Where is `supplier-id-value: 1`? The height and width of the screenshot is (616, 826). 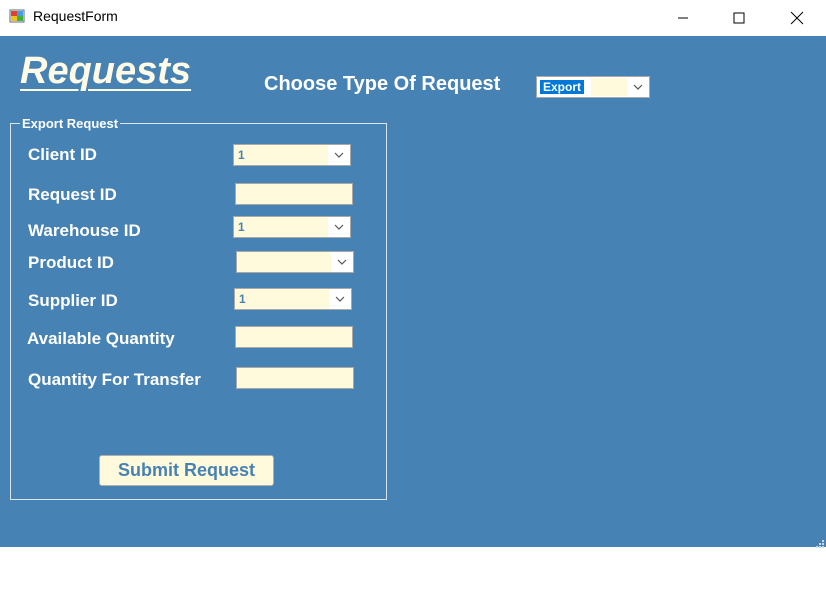 supplier-id-value: 1 is located at coordinates (242, 299).